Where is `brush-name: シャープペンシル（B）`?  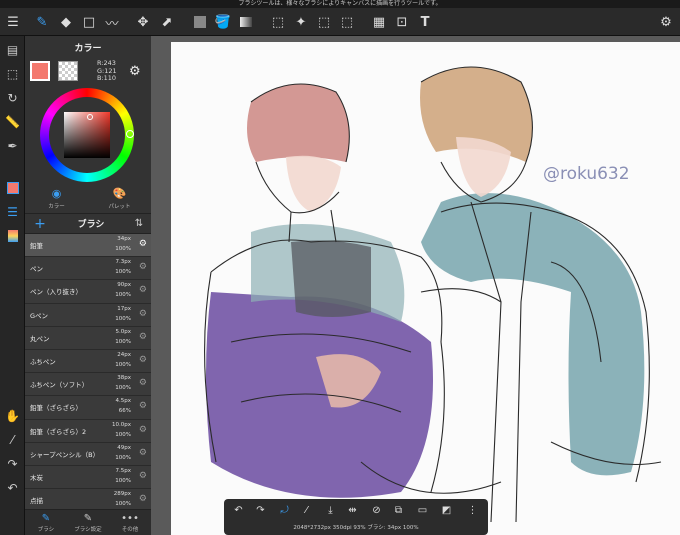
brush-name: シャープペンシル（B） is located at coordinates (65, 454).